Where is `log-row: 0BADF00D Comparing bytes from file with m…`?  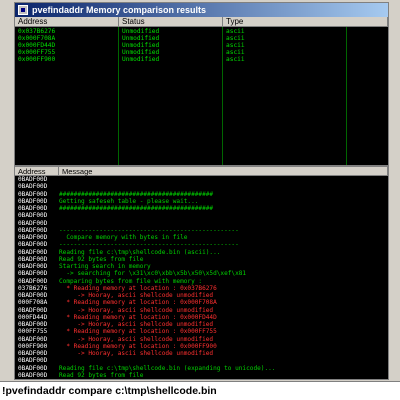 log-row: 0BADF00D Comparing bytes from file with m… is located at coordinates (201, 281).